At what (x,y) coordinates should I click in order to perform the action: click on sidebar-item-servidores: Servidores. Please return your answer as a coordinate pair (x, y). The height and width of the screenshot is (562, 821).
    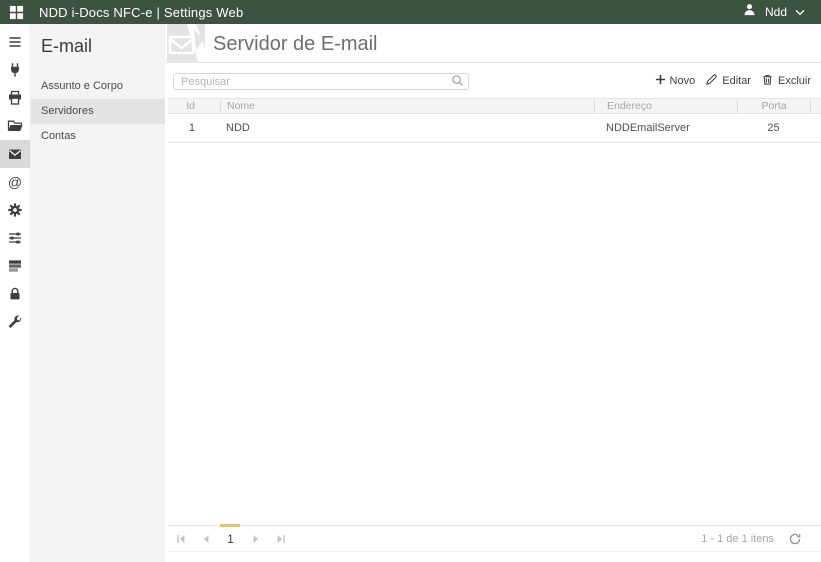
    Looking at the image, I should click on (98, 111).